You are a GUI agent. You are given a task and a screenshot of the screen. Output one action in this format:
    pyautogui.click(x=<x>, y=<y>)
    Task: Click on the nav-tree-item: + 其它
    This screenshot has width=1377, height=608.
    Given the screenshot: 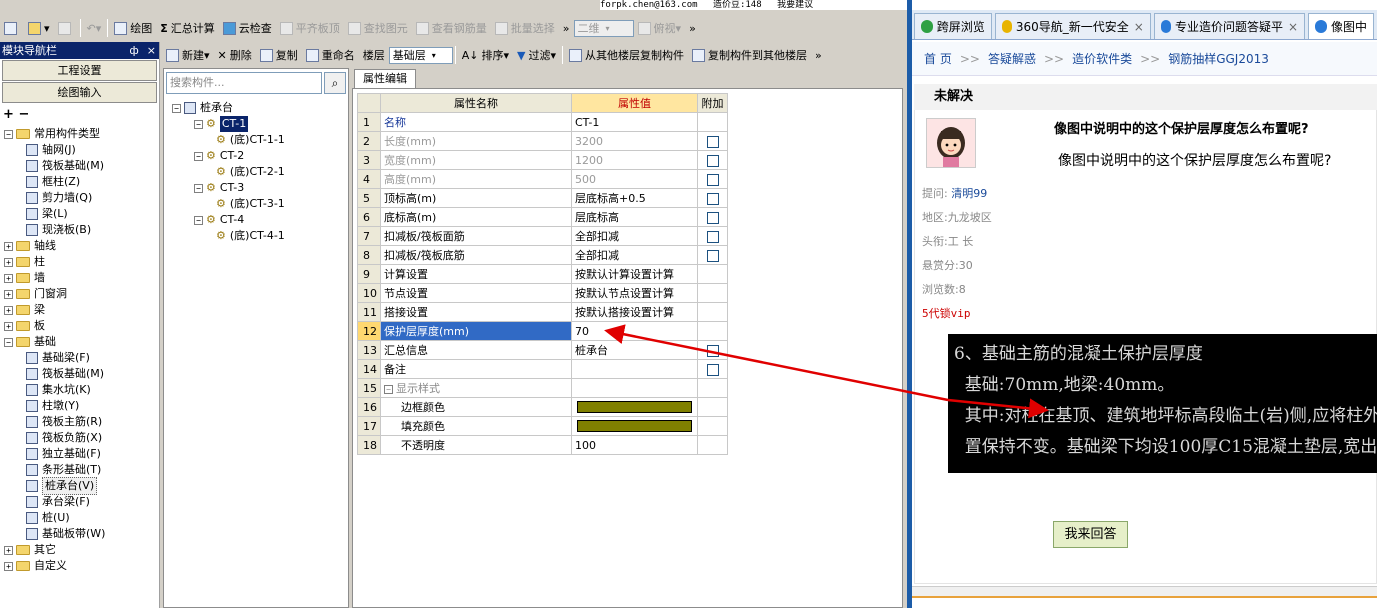 What is the action you would take?
    pyautogui.click(x=79, y=550)
    